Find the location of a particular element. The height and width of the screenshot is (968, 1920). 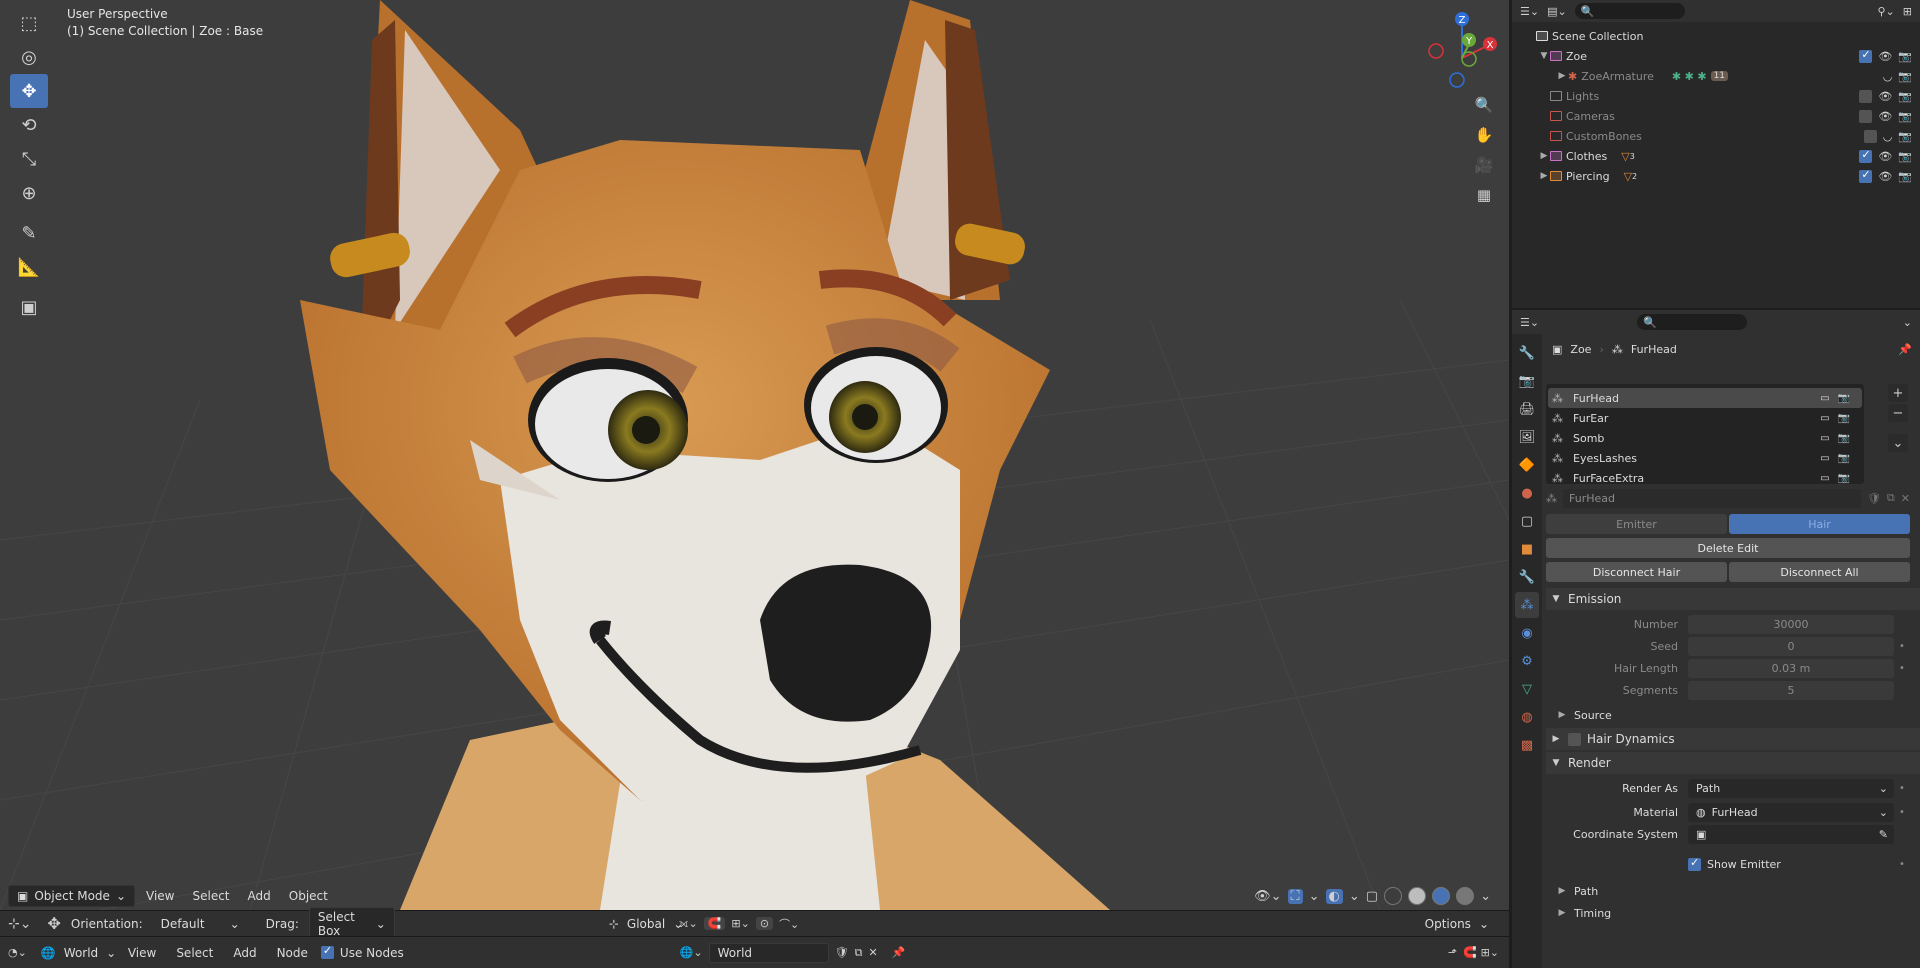

list-item: ⁂ FurFaceExtra ▭ 📷 is located at coordinates (1705, 478).